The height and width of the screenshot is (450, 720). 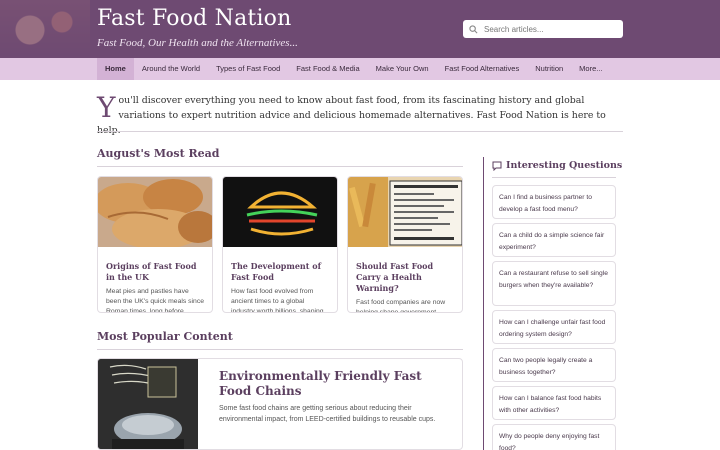 What do you see at coordinates (165, 336) in the screenshot?
I see `popular-heading: Most Popular Content` at bounding box center [165, 336].